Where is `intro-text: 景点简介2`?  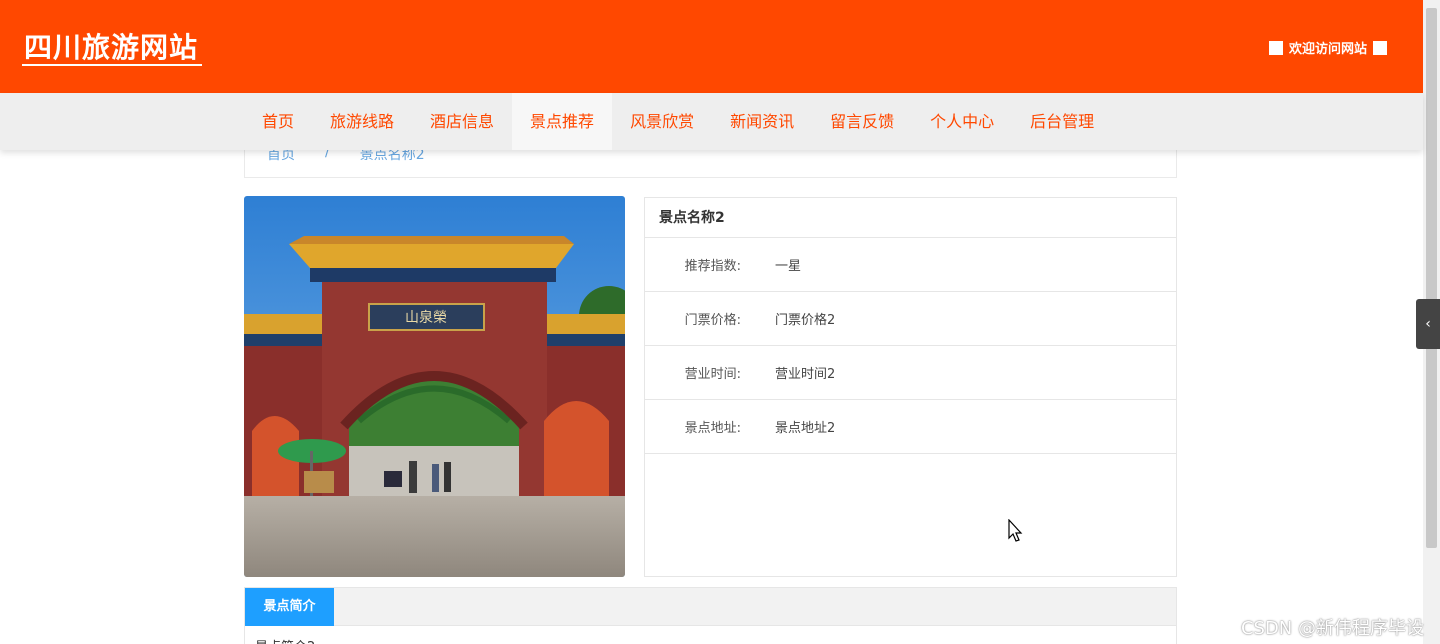
intro-text: 景点简介2 is located at coordinates (285, 640).